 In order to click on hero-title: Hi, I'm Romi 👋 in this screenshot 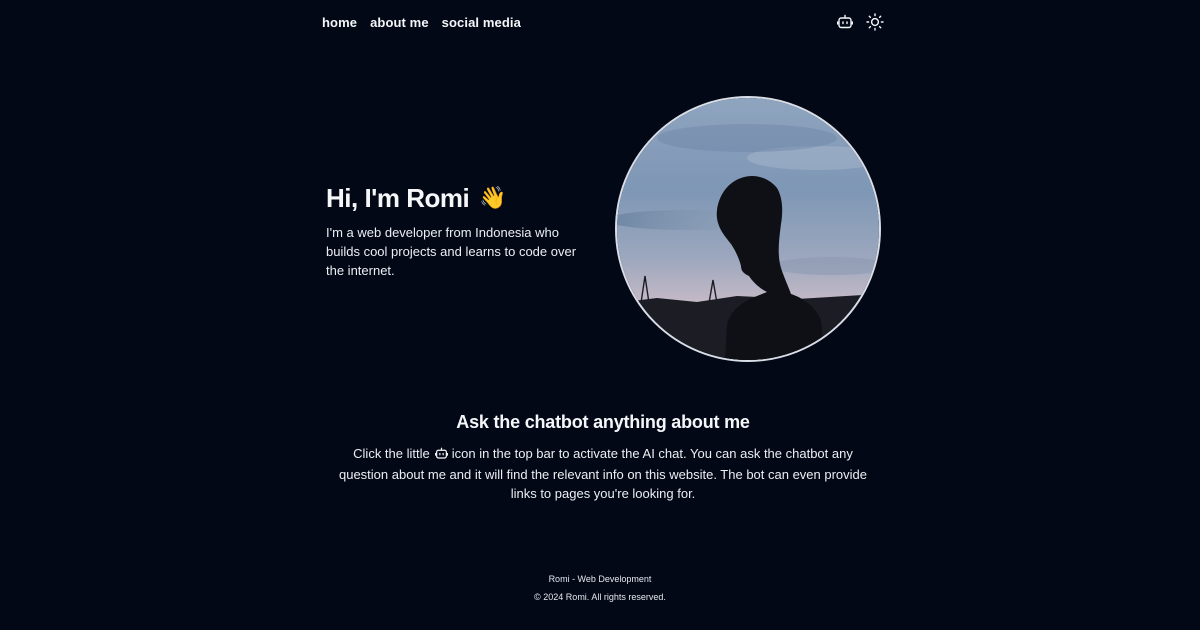, I will do `click(461, 198)`.